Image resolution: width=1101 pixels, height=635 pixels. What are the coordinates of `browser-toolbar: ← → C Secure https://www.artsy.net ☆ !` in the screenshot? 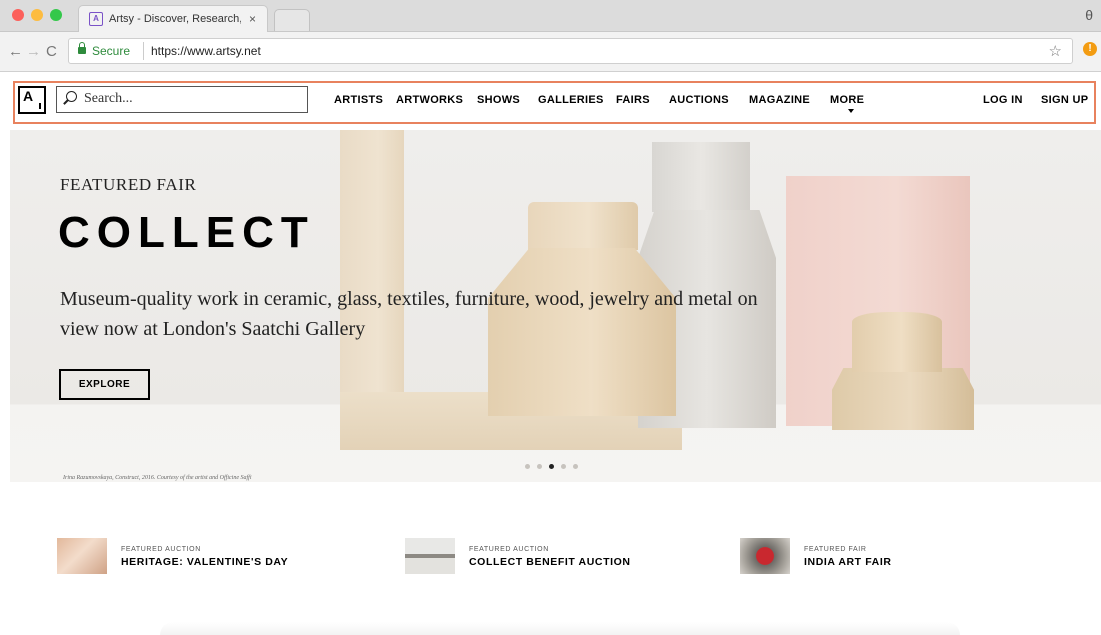 It's located at (550, 52).